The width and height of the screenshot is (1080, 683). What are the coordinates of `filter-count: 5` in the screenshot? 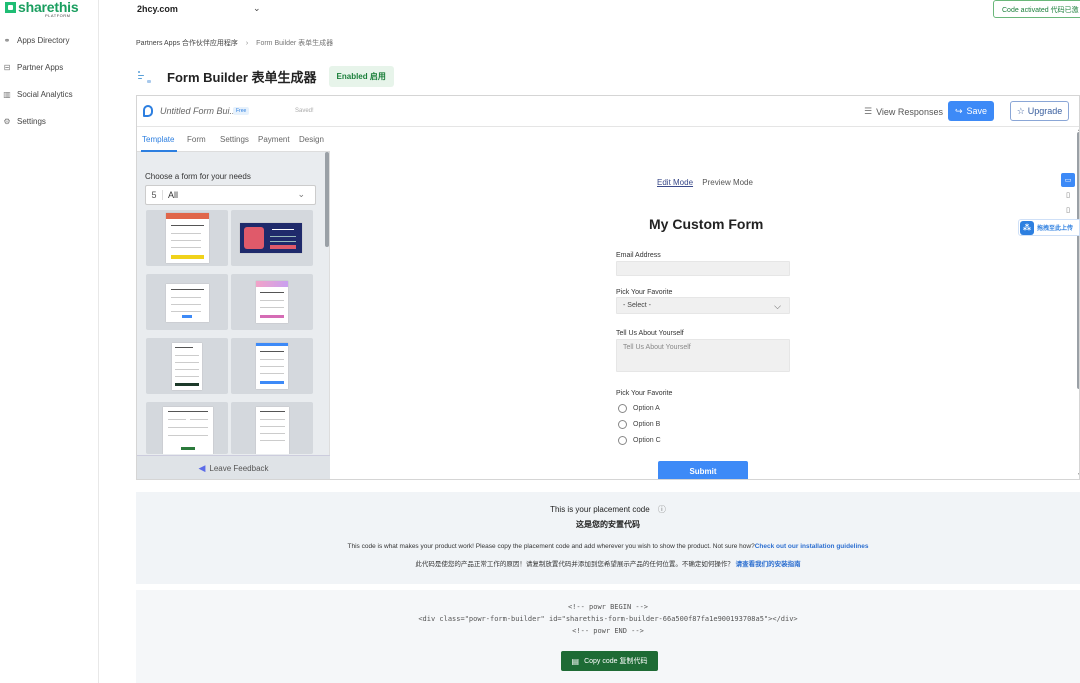 It's located at (154, 195).